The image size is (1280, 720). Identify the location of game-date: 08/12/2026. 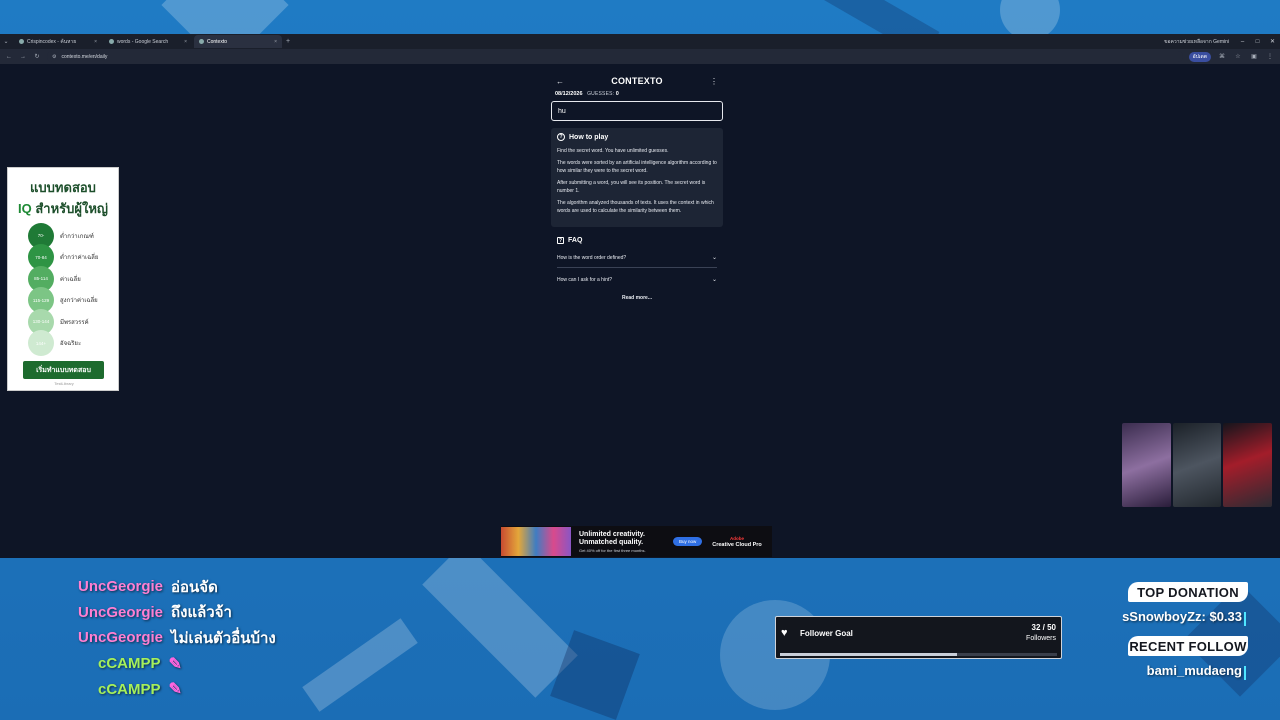
(569, 94).